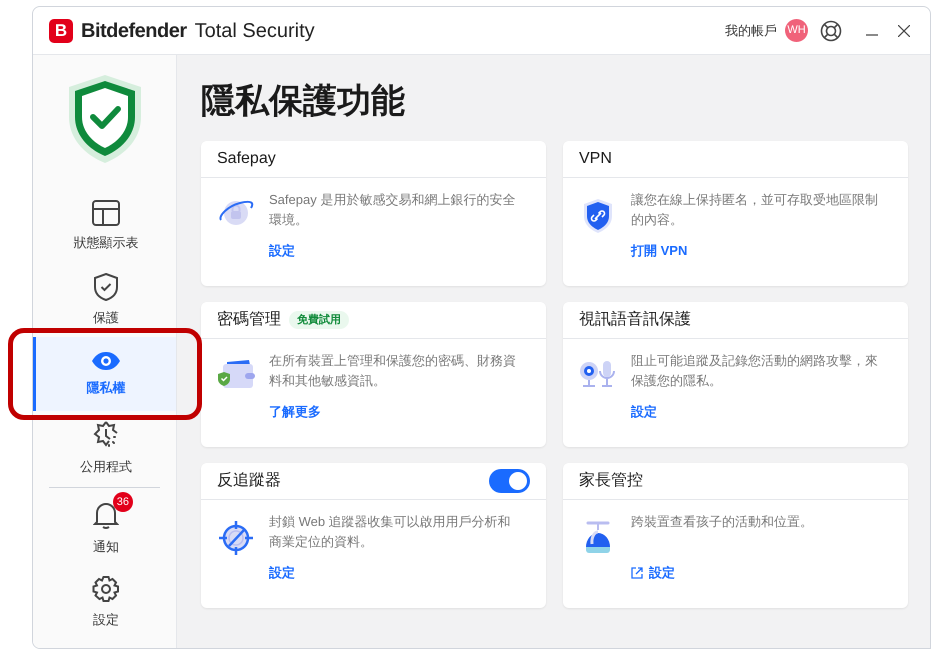 The width and height of the screenshot is (931, 649). What do you see at coordinates (390, 532) in the screenshot?
I see `card-description: 封鎖 Web 追蹤器收集可以啟用用戶分析和商業定位的資料。` at bounding box center [390, 532].